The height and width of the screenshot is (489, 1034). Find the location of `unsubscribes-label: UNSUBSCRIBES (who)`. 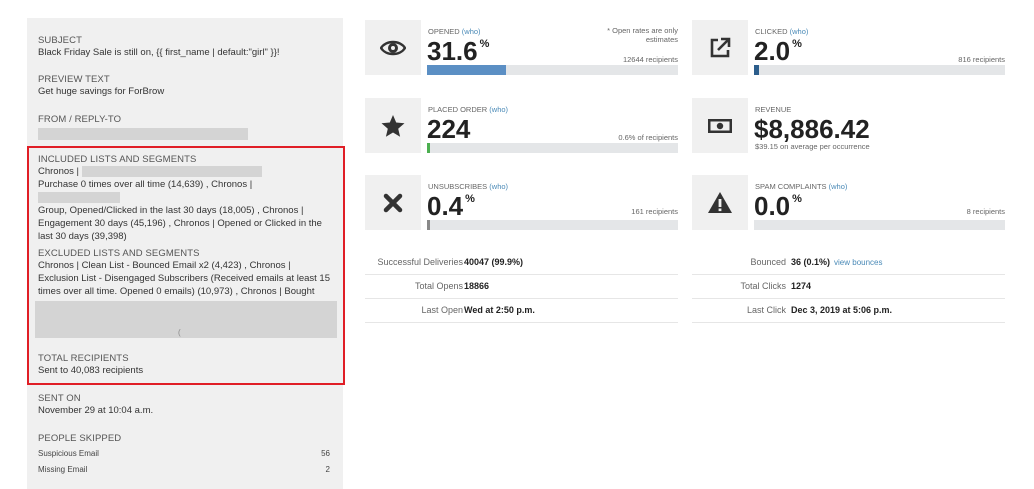

unsubscribes-label: UNSUBSCRIBES (who) is located at coordinates (468, 186).